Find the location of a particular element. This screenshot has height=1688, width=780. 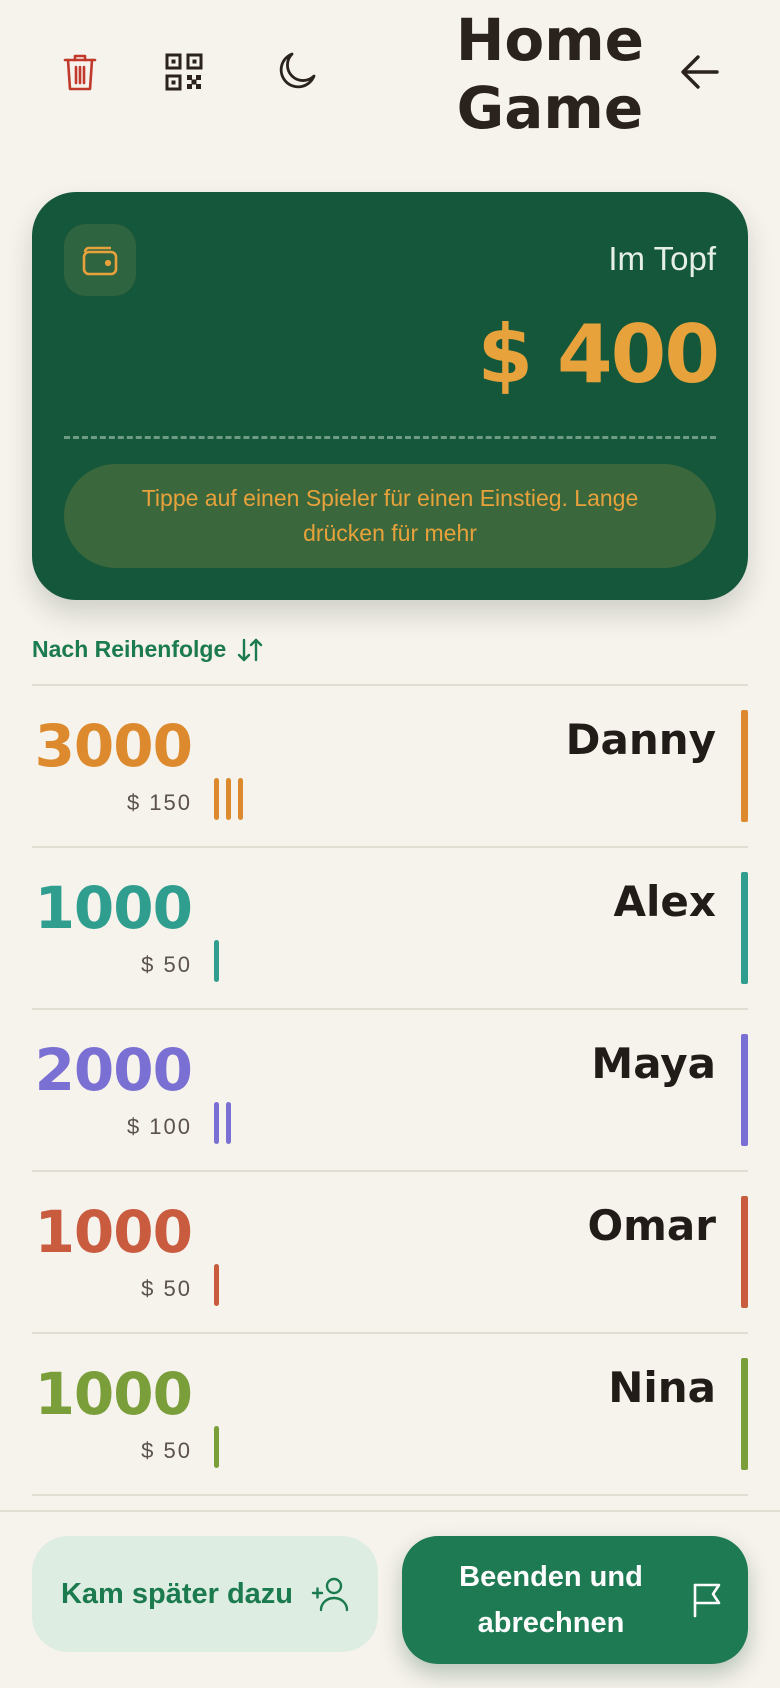

end-label: Beenden und abrechnen is located at coordinates (551, 1600).